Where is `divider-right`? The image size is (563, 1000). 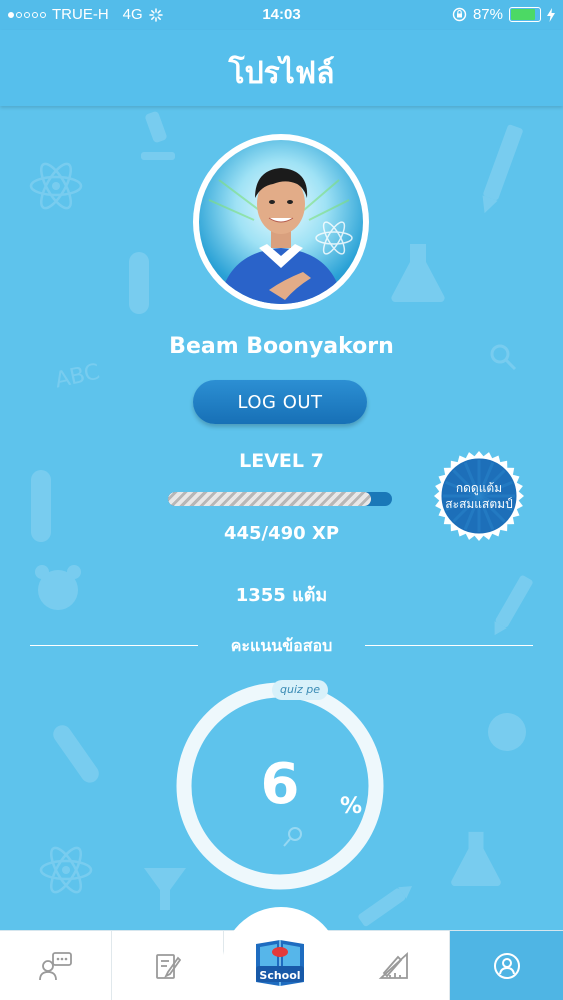
divider-right is located at coordinates (449, 645).